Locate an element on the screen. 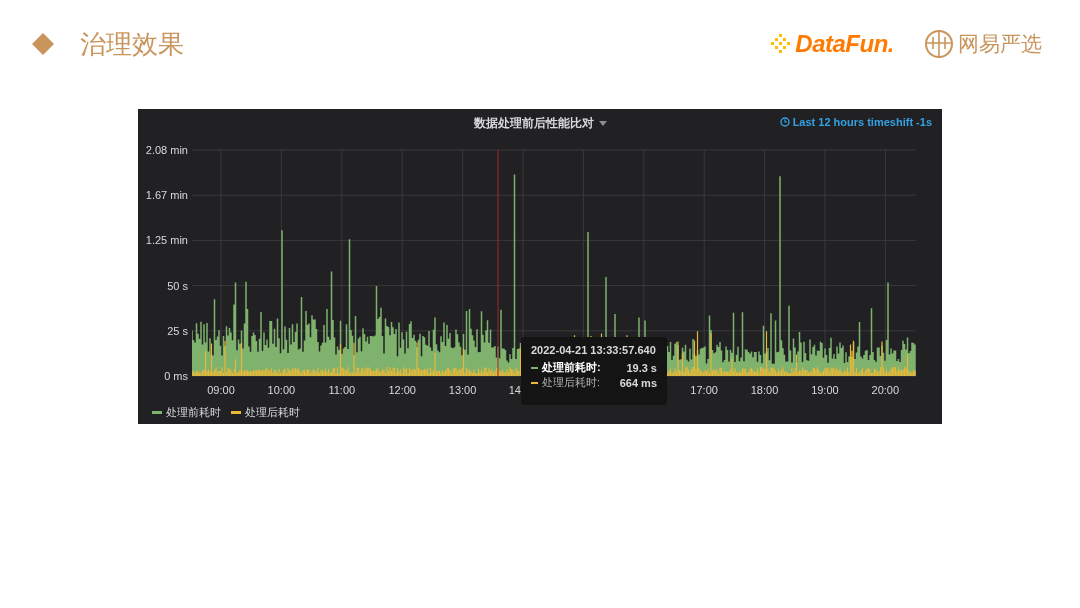 This screenshot has width=1080, height=608. axis-label: 14 is located at coordinates (514, 390).